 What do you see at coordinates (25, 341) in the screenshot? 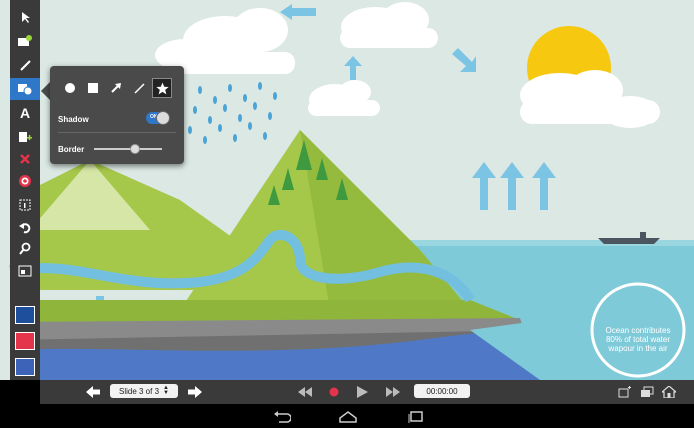
I see `color-swatch-red` at bounding box center [25, 341].